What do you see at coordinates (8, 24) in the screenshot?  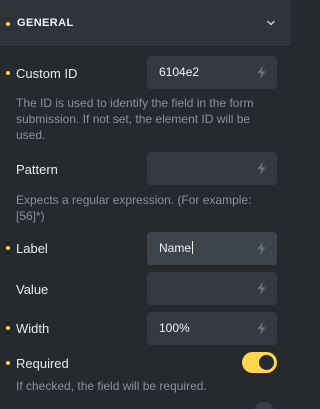 I see `section-indicator-dot` at bounding box center [8, 24].